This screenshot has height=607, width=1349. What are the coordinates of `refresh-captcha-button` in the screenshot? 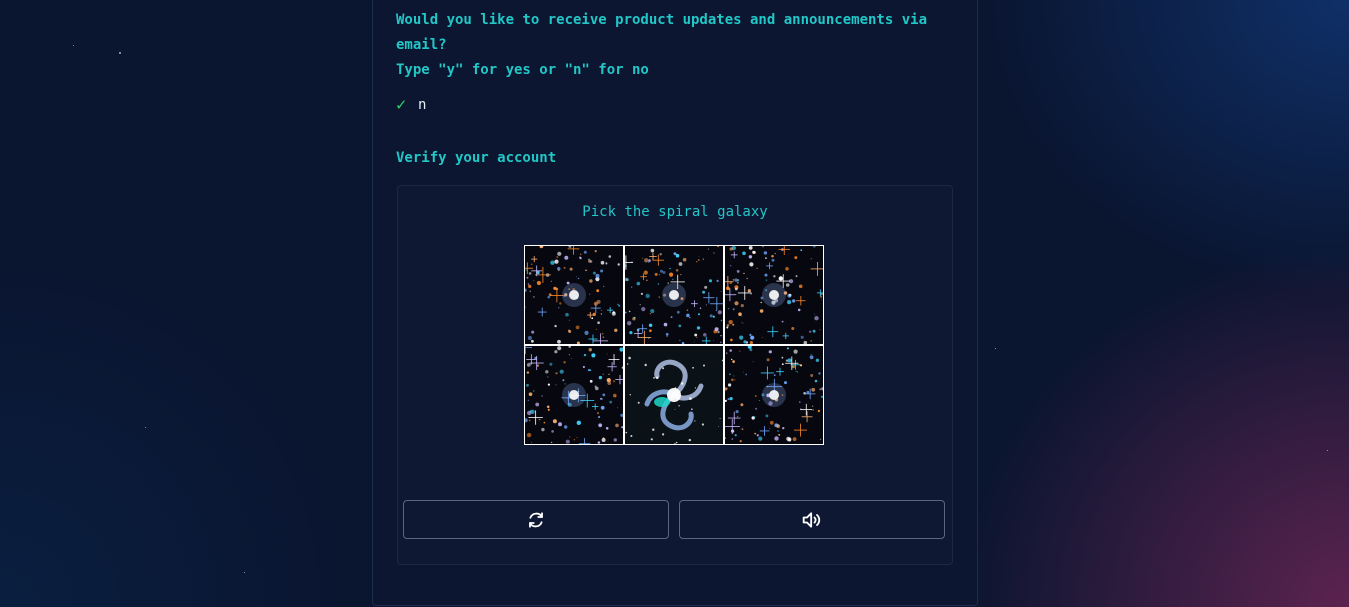 It's located at (536, 519).